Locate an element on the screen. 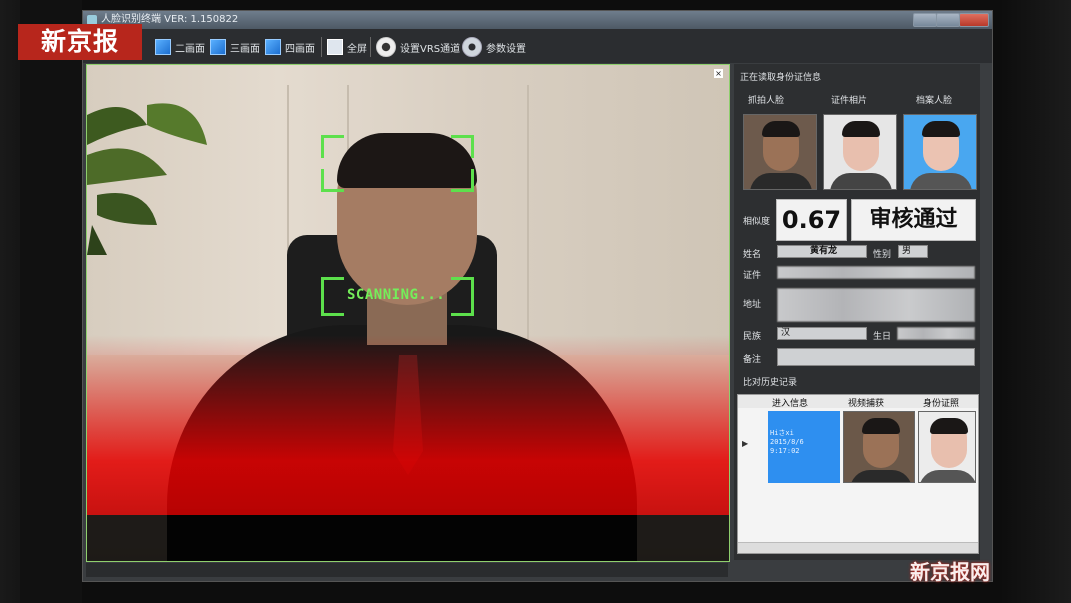  two-view-button: 二画面 is located at coordinates (180, 47).